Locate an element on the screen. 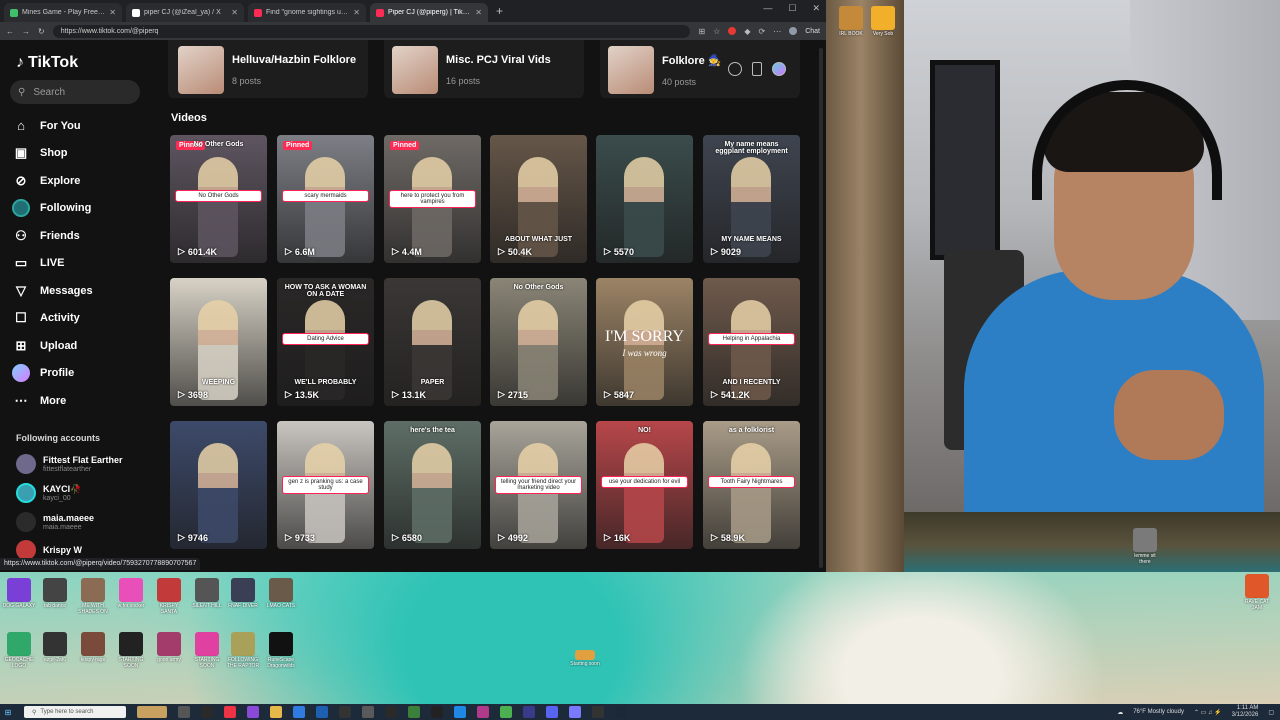 The image size is (1280, 720). sidebar-item-following: · Following is located at coordinates (52, 209).